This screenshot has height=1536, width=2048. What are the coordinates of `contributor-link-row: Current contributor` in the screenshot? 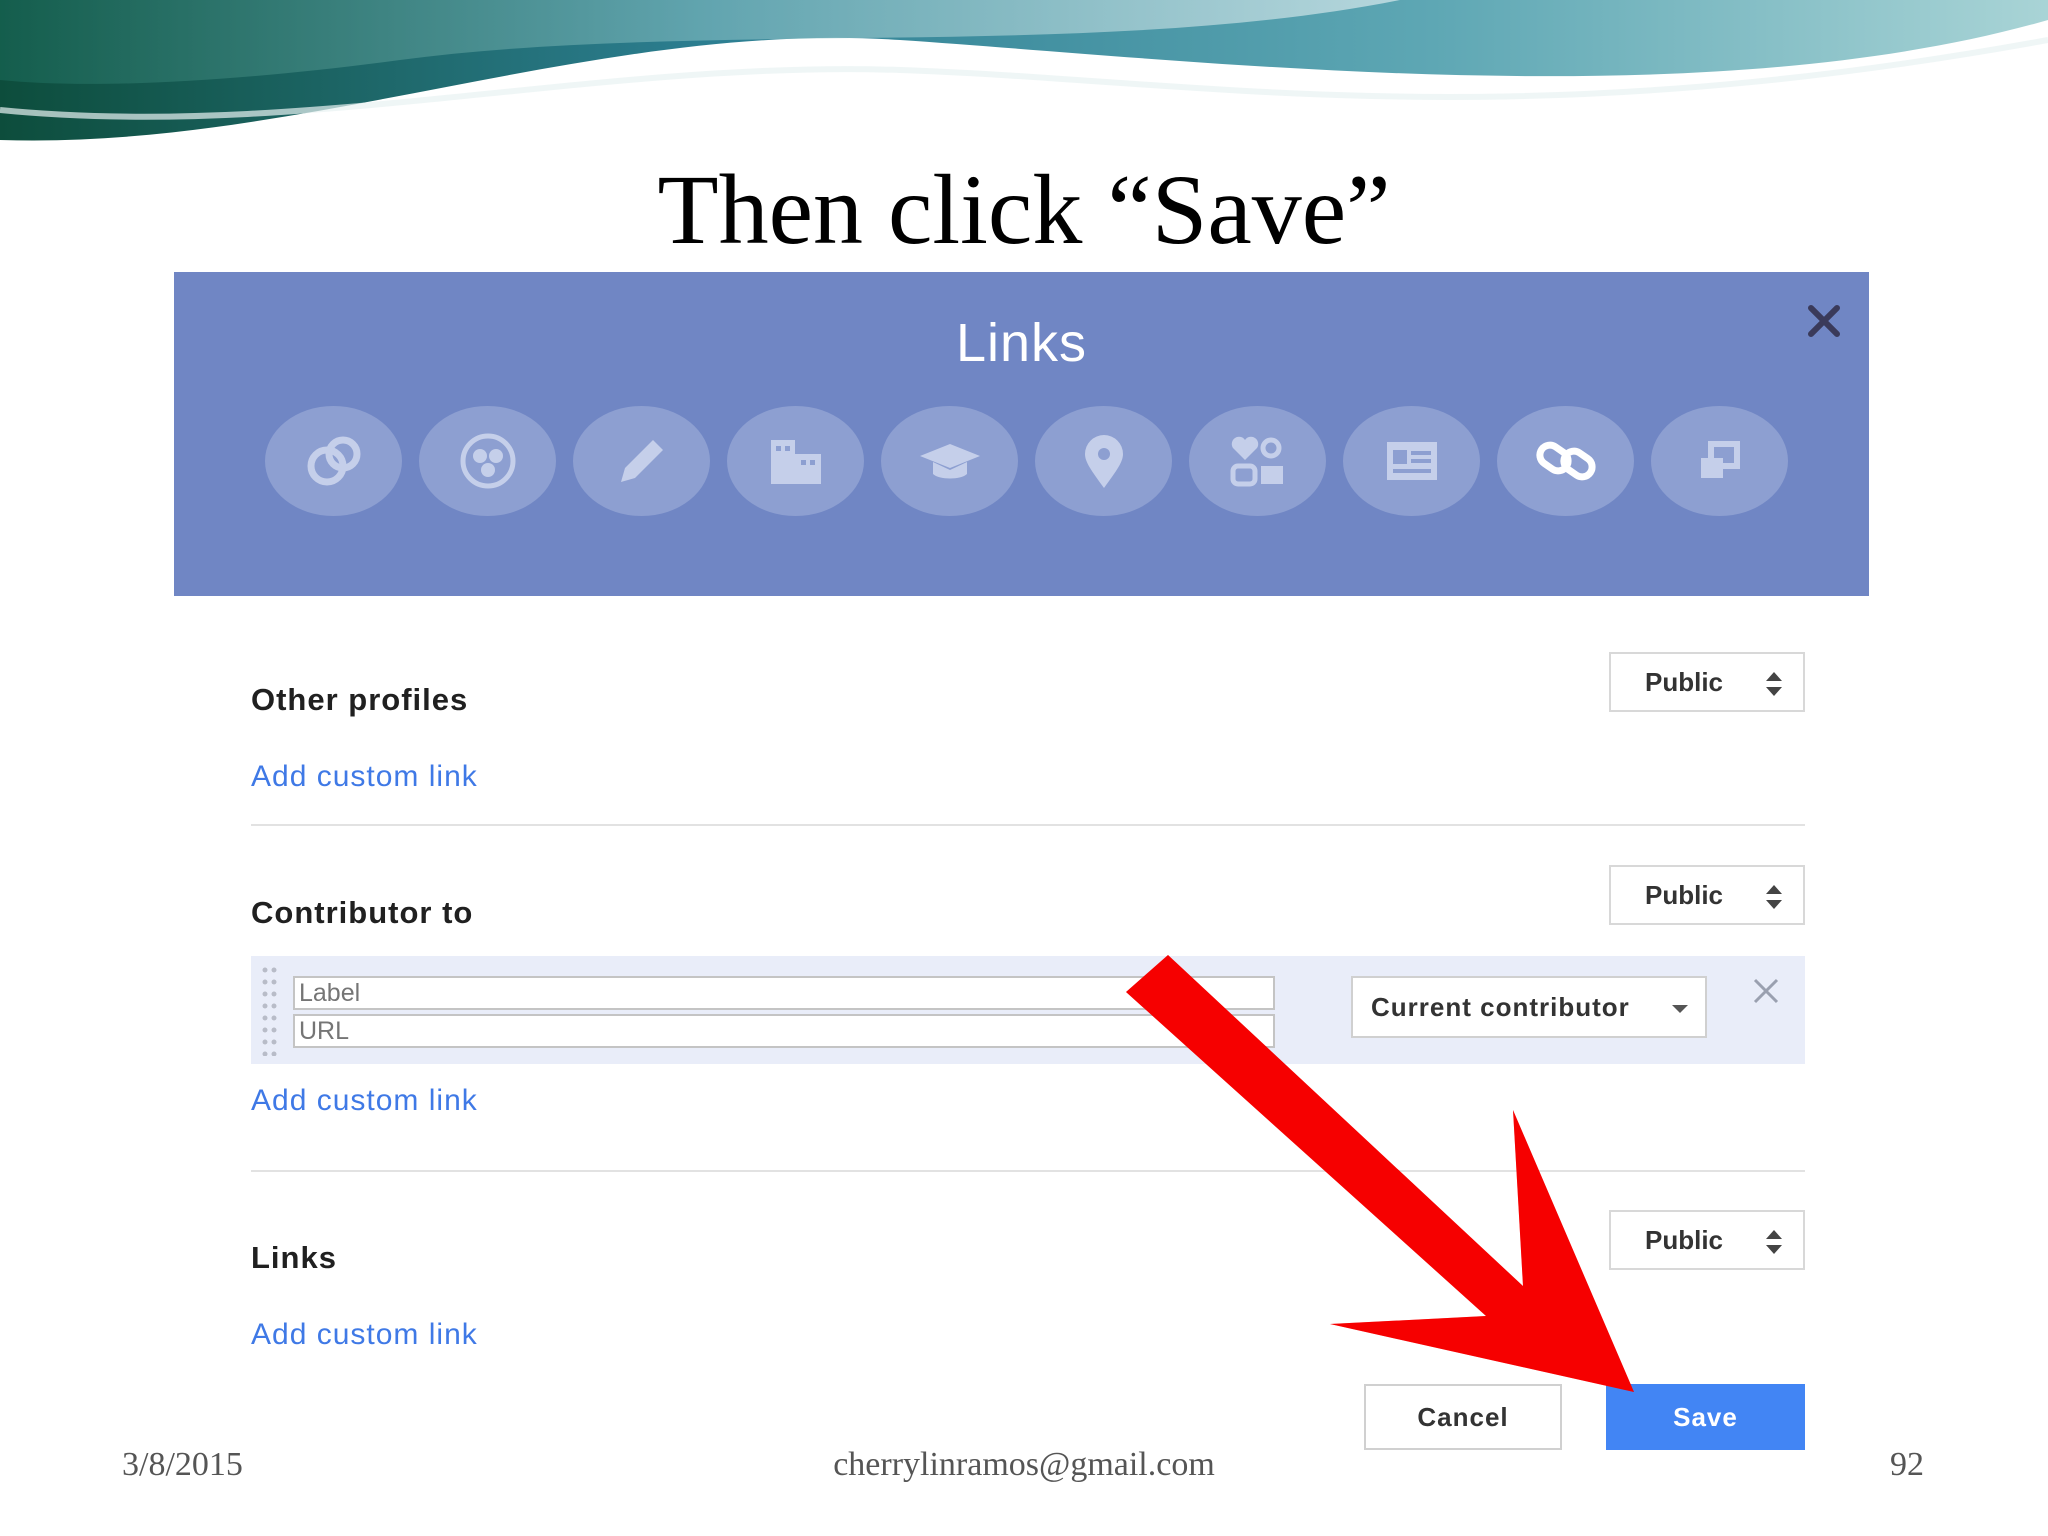 It's located at (1028, 1010).